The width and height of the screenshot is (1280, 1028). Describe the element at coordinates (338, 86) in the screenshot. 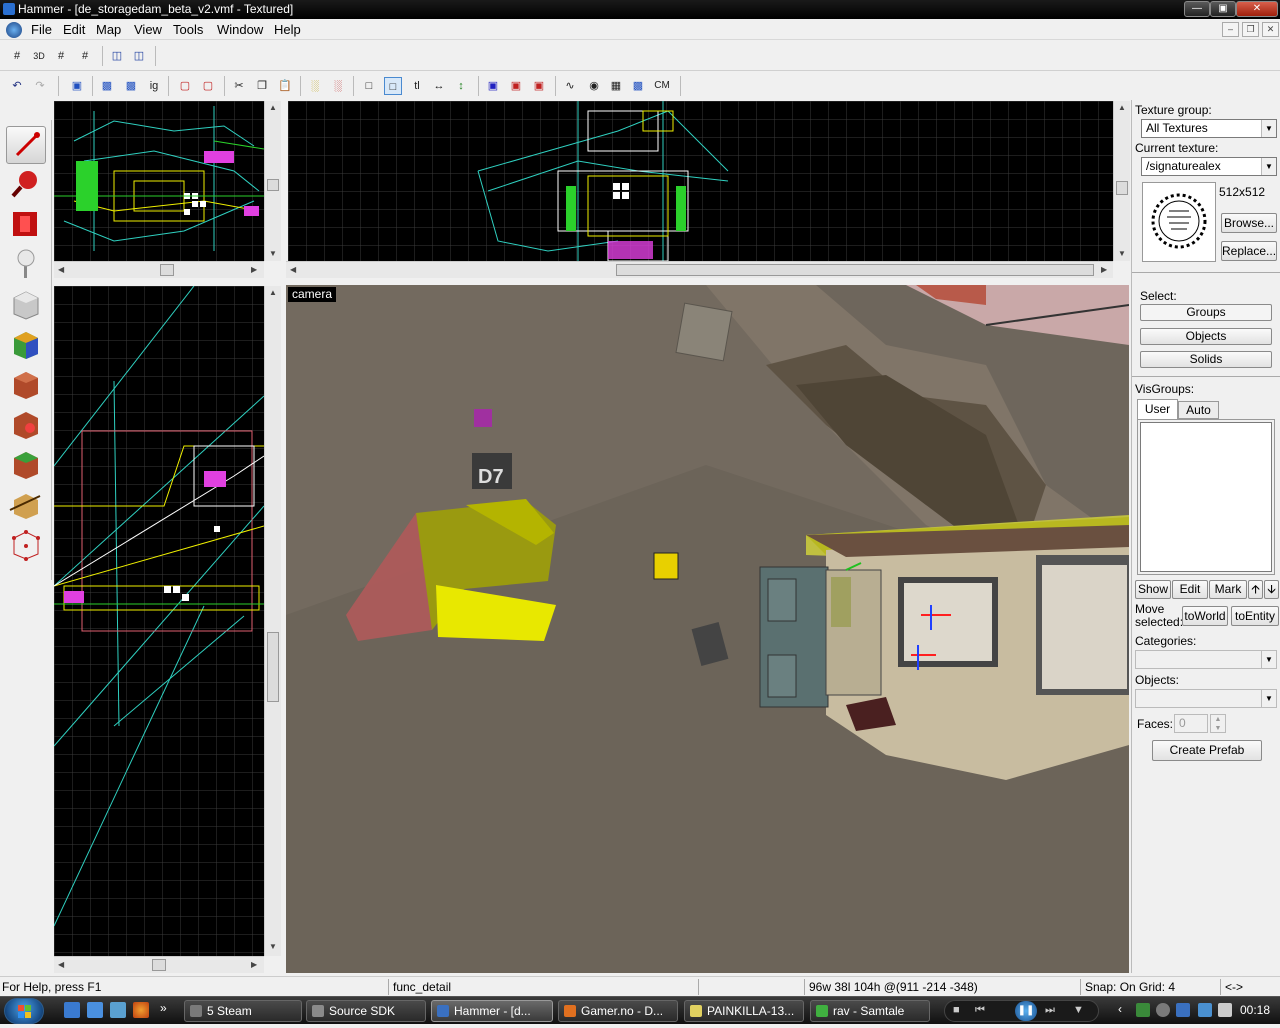

I see `texture-scale-lock-icon: ░` at that location.